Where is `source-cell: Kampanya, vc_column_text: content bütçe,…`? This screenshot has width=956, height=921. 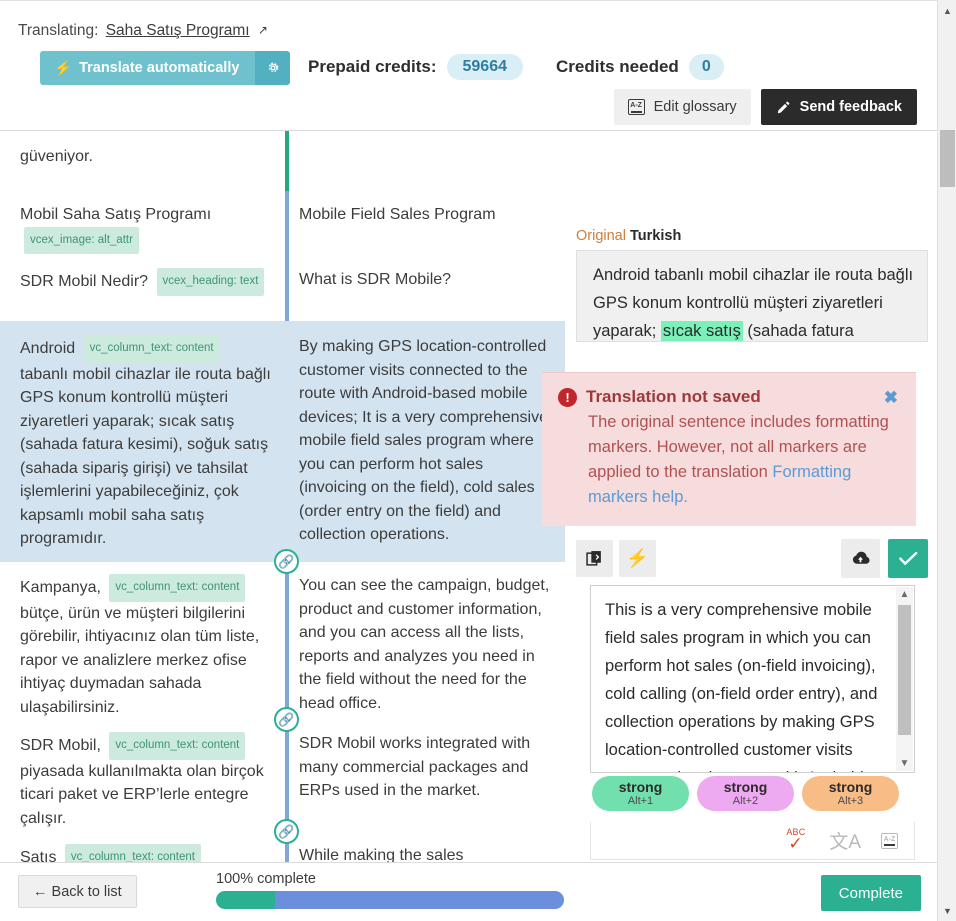 source-cell: Kampanya, vc_column_text: content bütçe,… is located at coordinates (142, 641).